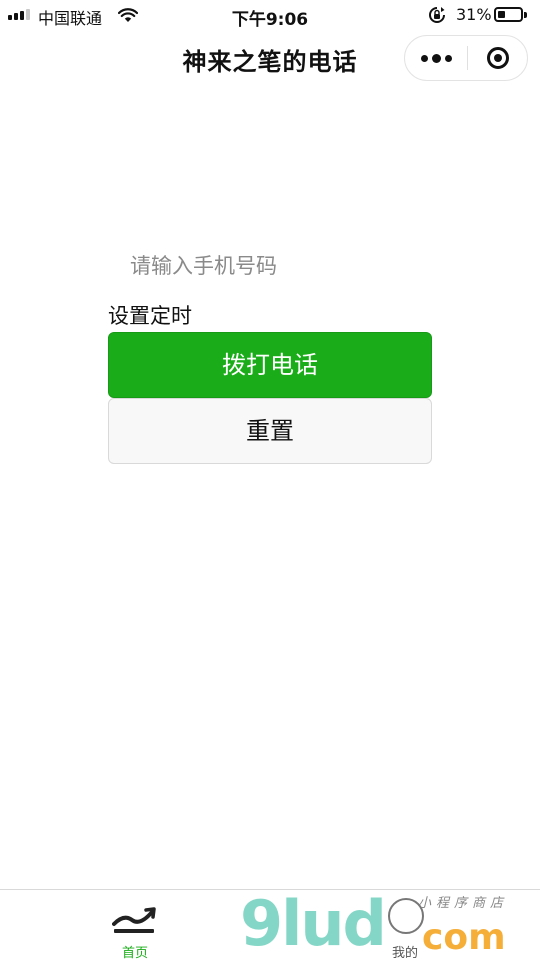 The height and width of the screenshot is (961, 540). Describe the element at coordinates (525, 15) in the screenshot. I see `battery-tip` at that location.